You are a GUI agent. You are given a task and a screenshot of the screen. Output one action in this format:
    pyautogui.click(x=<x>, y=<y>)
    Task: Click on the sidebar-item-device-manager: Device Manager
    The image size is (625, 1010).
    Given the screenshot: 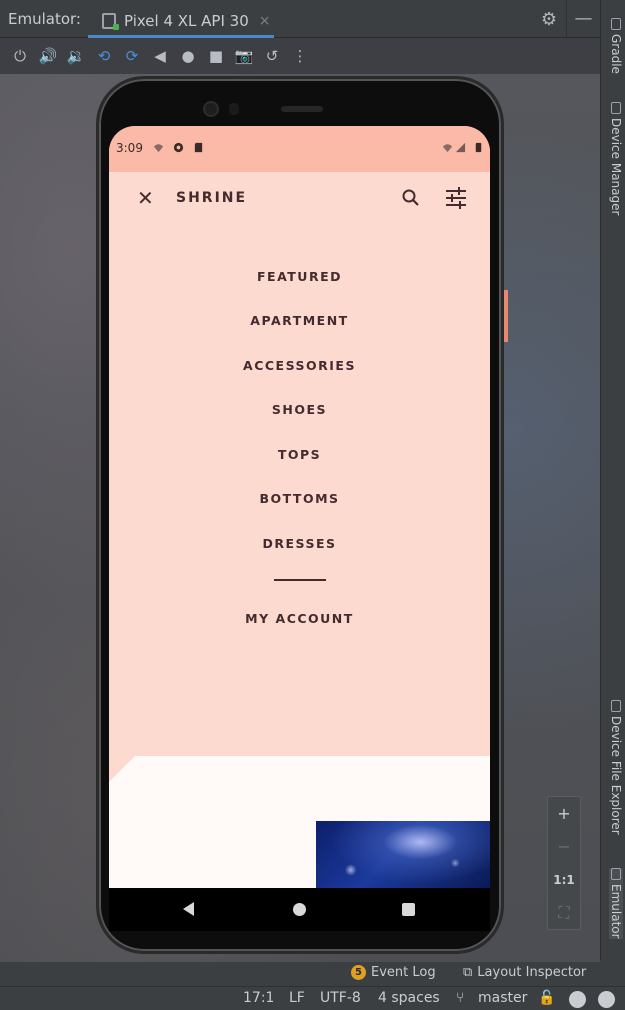 What is the action you would take?
    pyautogui.click(x=616, y=158)
    